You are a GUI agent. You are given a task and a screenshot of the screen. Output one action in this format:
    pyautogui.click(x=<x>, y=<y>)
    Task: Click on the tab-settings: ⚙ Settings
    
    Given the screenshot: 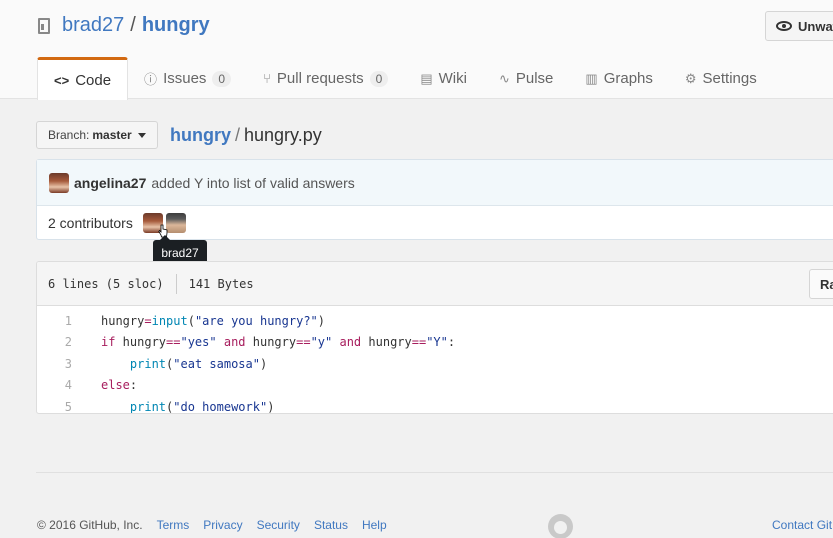 What is the action you would take?
    pyautogui.click(x=721, y=78)
    